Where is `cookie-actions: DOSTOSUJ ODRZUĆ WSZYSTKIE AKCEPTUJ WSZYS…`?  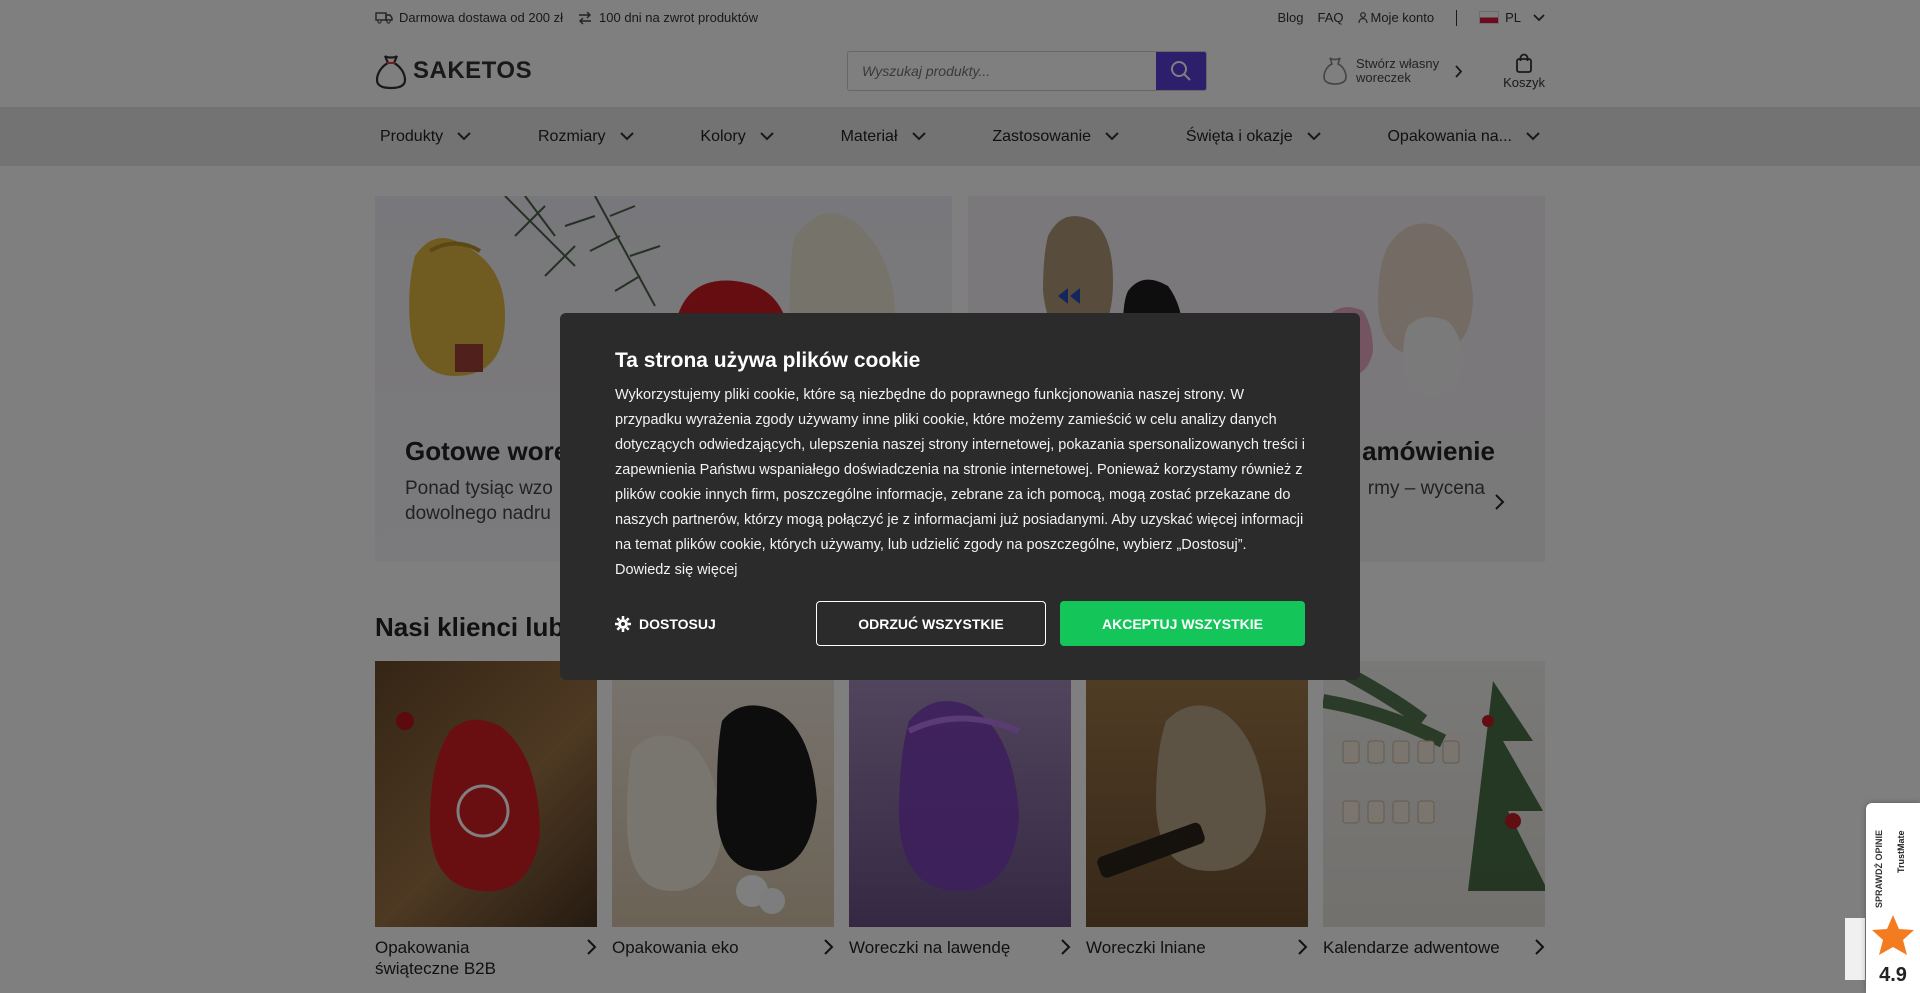
cookie-actions: DOSTOSUJ ODRZUĆ WSZYSTKIE AKCEPTUJ WSZYS… is located at coordinates (960, 623).